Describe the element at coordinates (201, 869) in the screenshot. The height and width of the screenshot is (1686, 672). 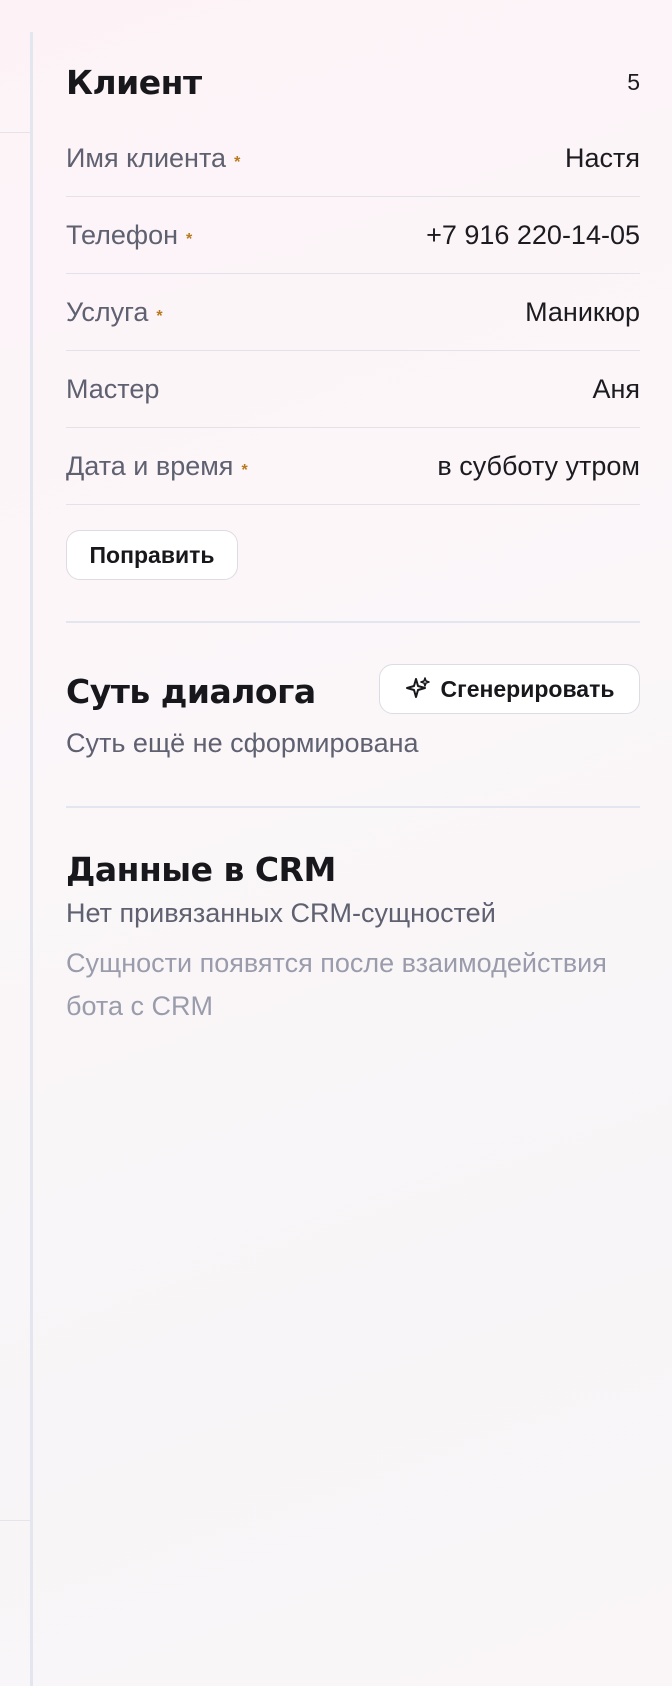
I see `crm-section-title: Данные в CRM` at that location.